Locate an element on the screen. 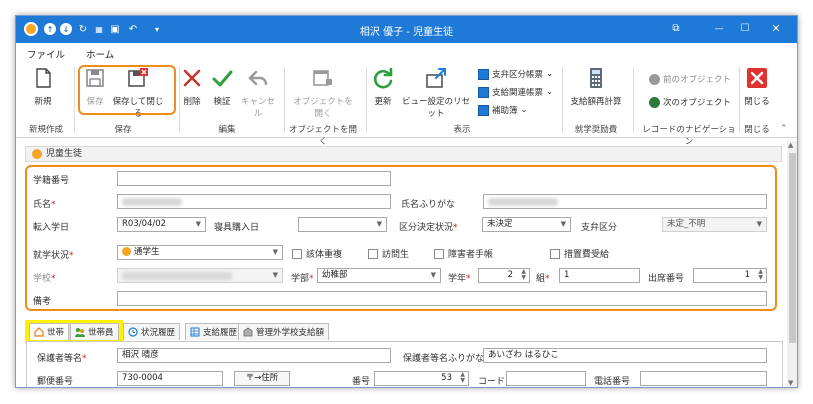 The height and width of the screenshot is (404, 813). reset-view-button: ビュー設定のリセット is located at coordinates (436, 92).